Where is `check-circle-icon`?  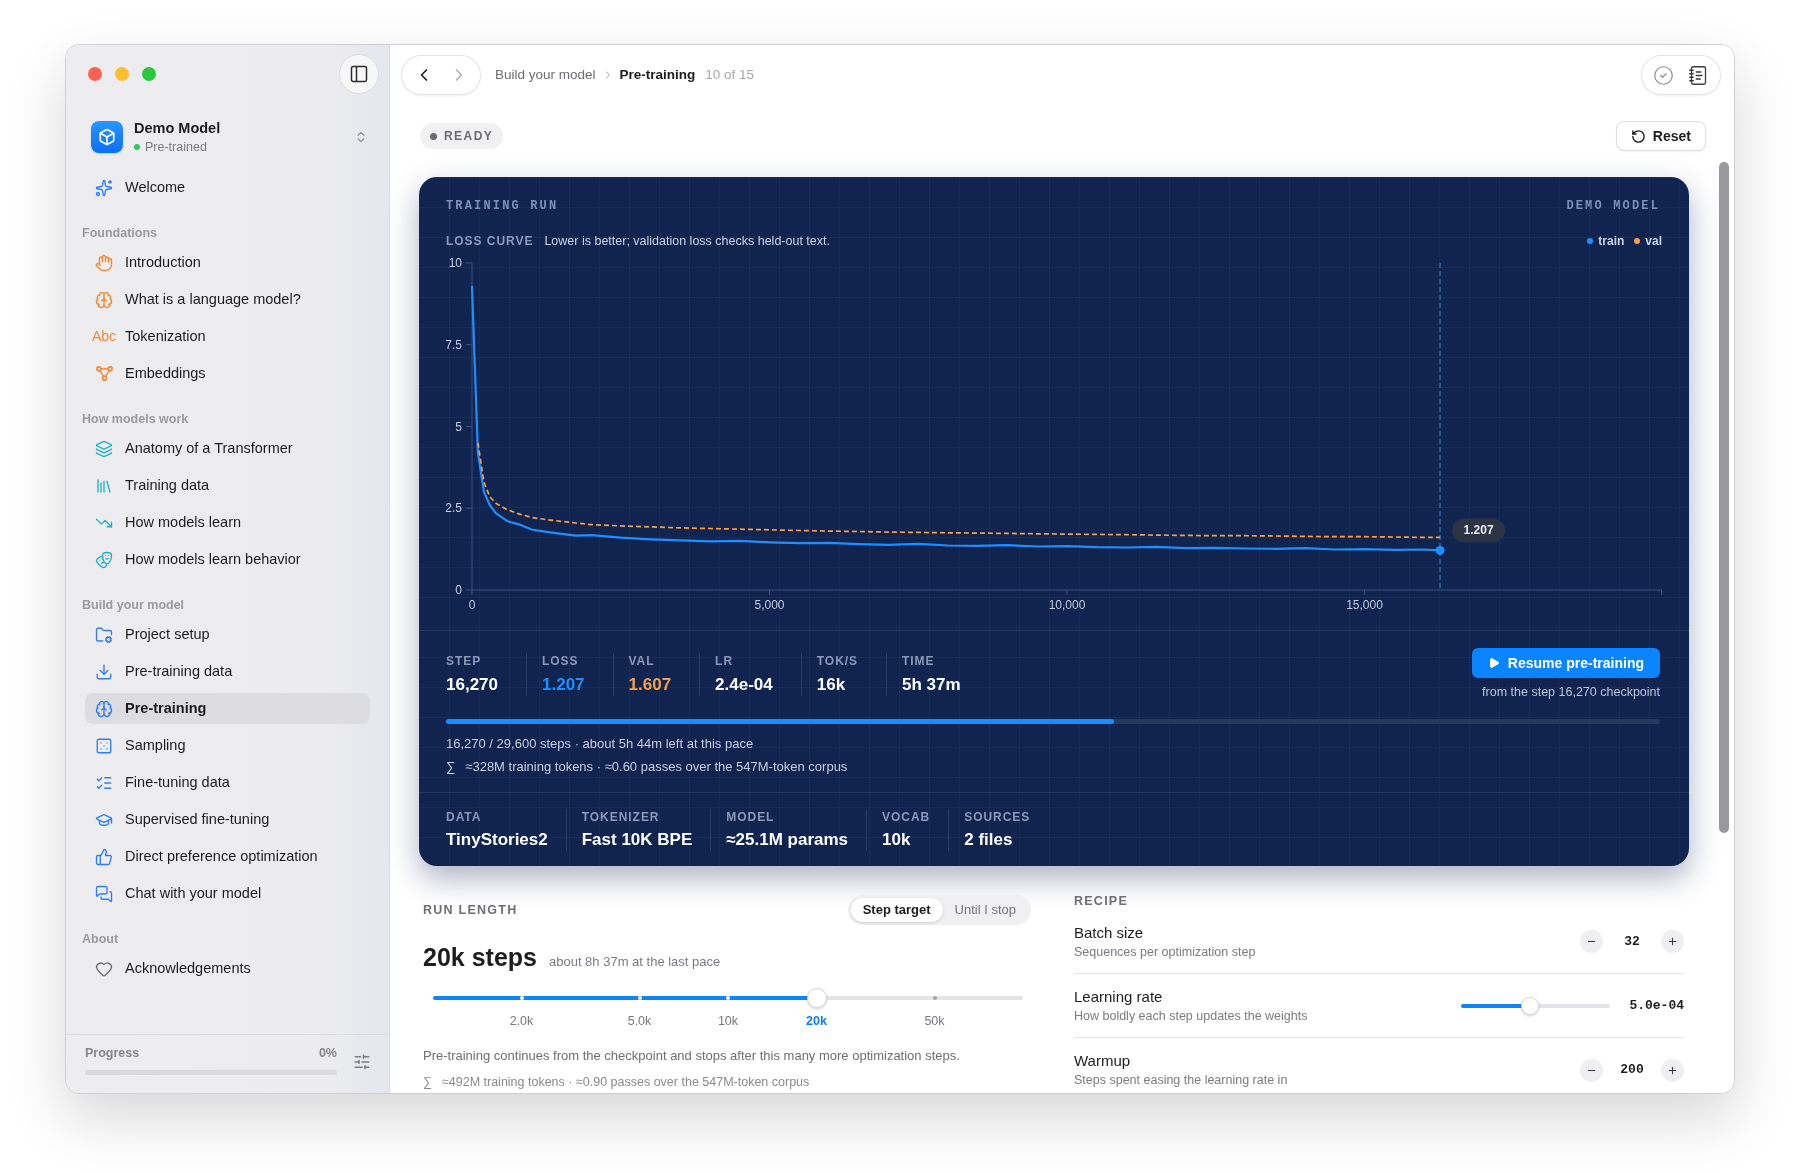
check-circle-icon is located at coordinates (1663, 75).